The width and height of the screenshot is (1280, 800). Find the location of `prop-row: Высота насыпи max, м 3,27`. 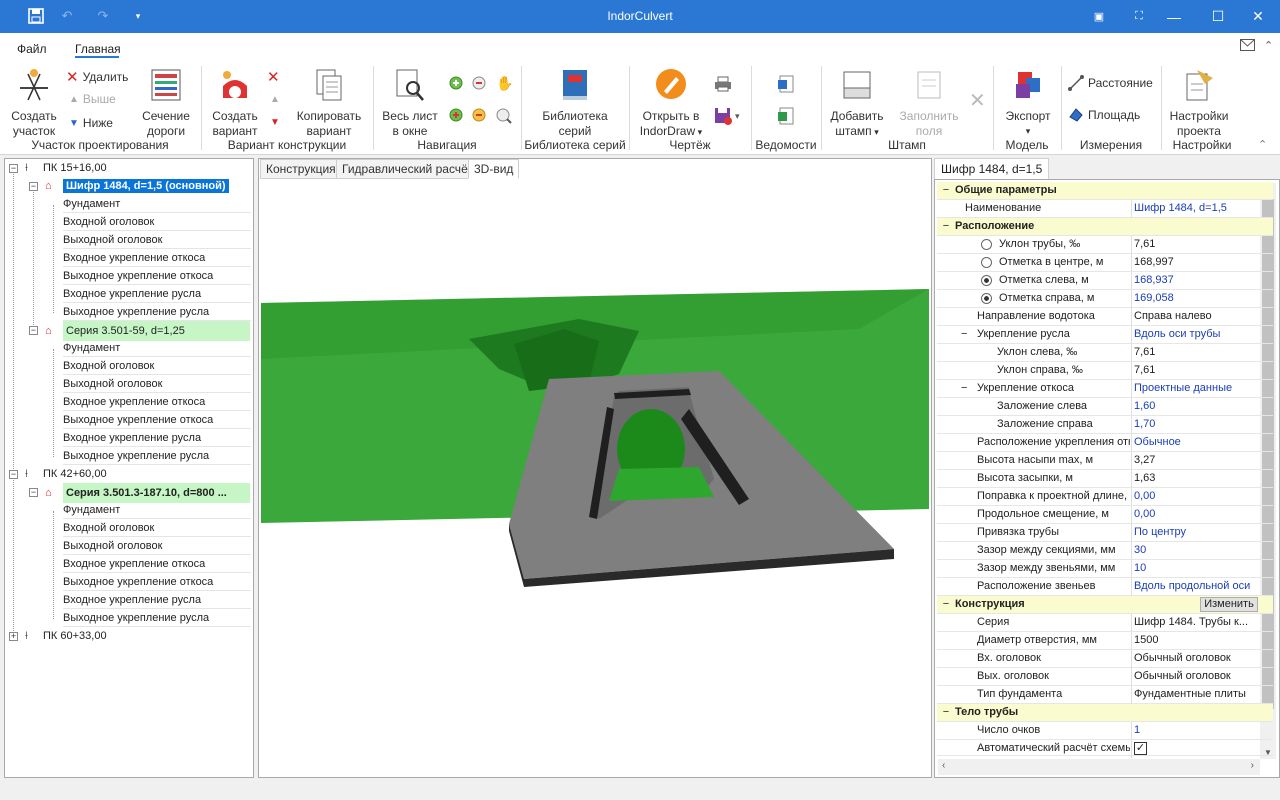

prop-row: Высота насыпи max, м 3,27 is located at coordinates (1105, 461).